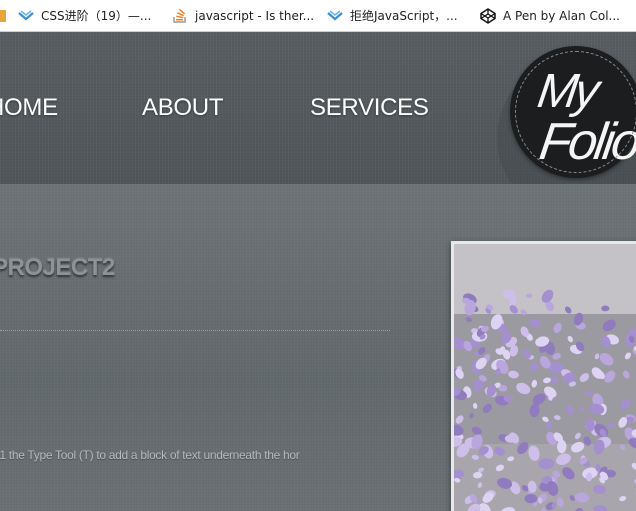  I want to click on nav-services-link: SERVICES, so click(369, 108).